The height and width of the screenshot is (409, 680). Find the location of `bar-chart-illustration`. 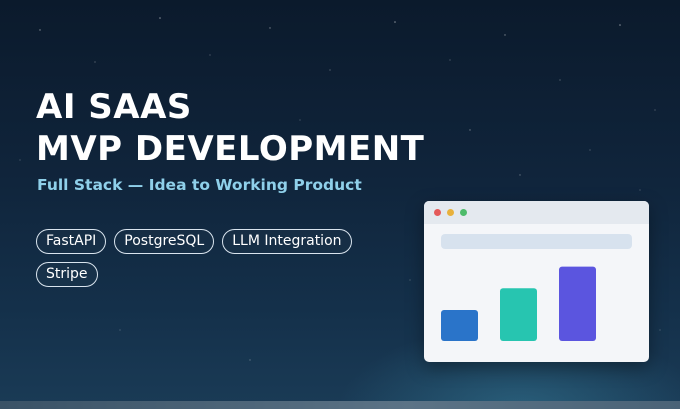

bar-chart-illustration is located at coordinates (518, 303).